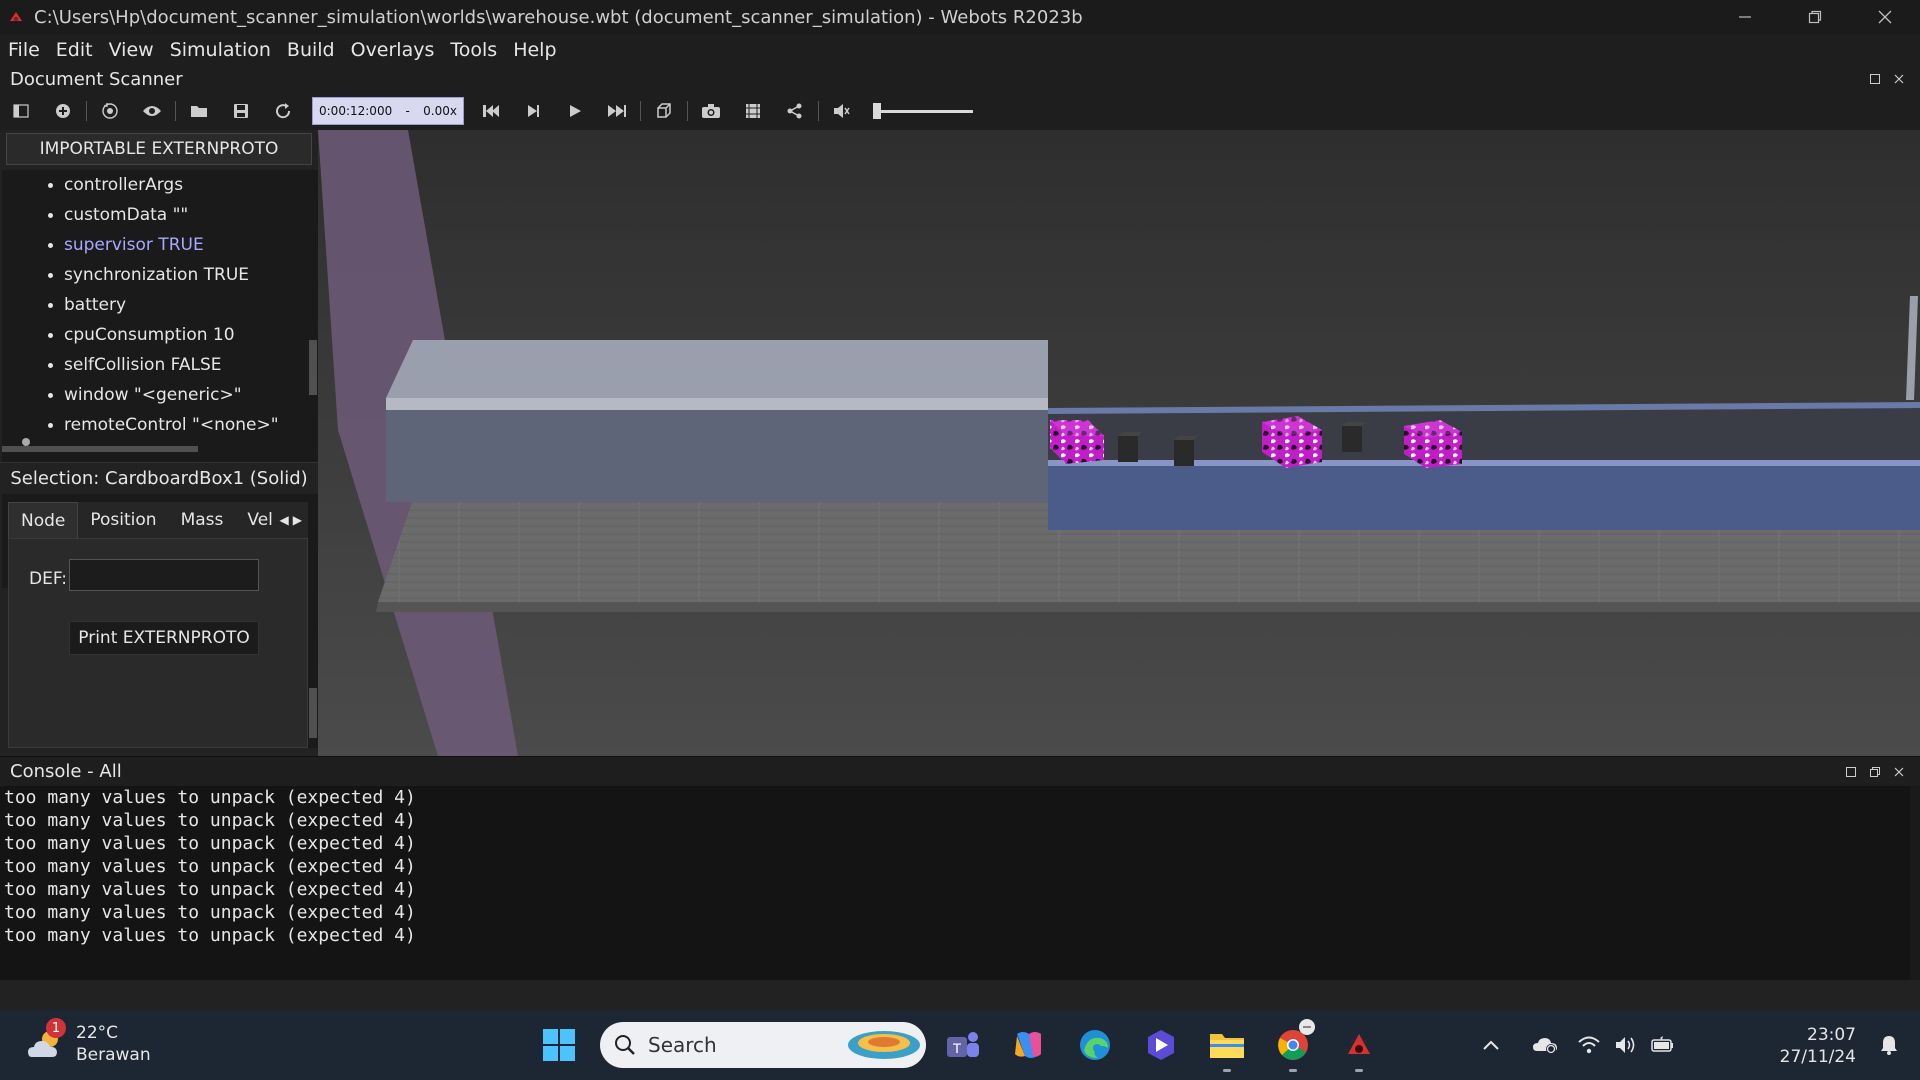  I want to click on copilot-app, so click(1029, 1045).